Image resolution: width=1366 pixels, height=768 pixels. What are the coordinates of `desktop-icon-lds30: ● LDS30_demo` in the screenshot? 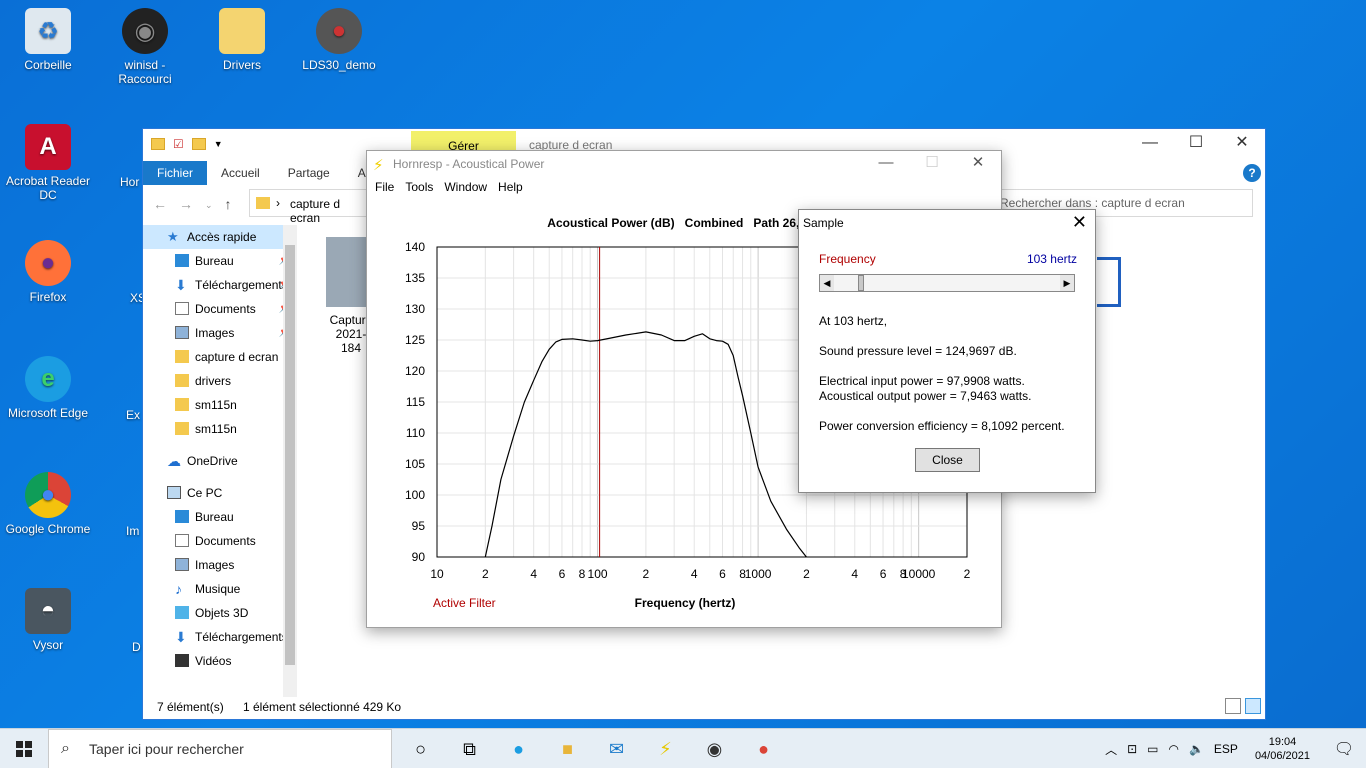 It's located at (339, 40).